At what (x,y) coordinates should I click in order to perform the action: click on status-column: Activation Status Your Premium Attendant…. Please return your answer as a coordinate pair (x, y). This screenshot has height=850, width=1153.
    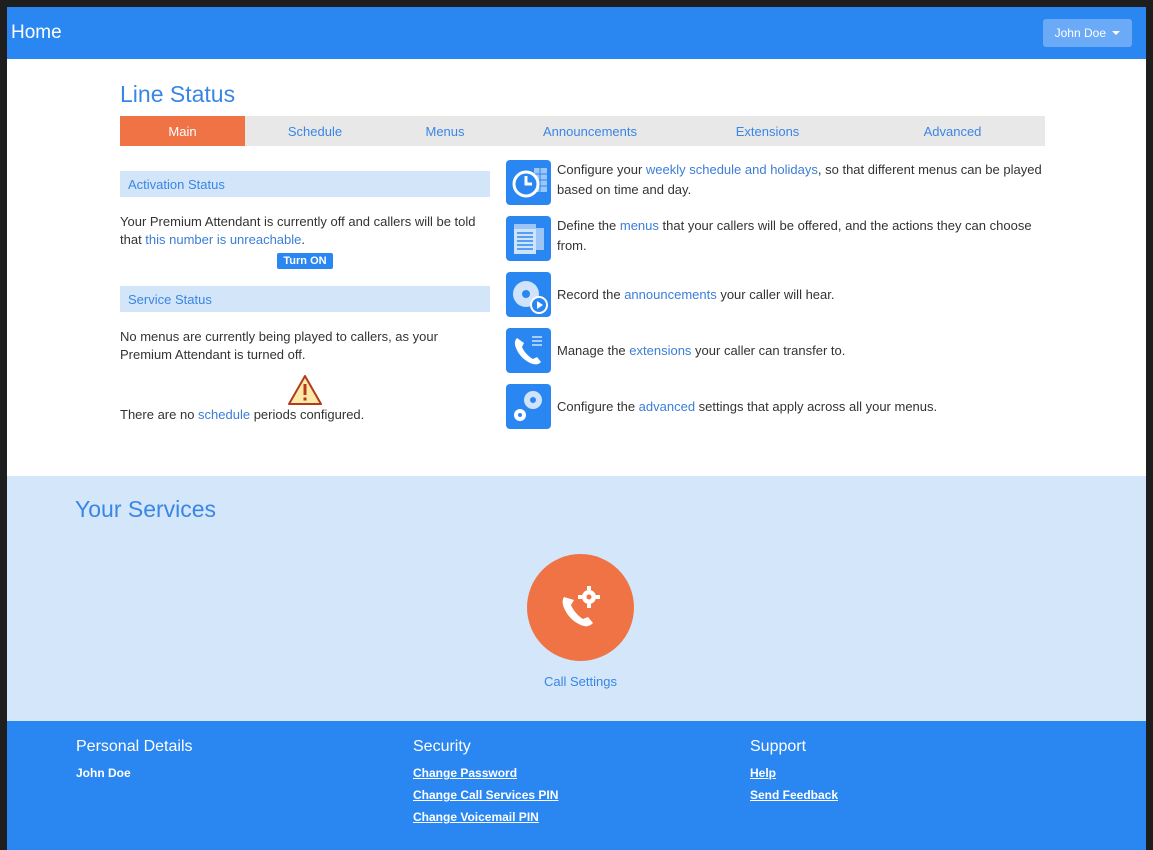
    Looking at the image, I should click on (305, 297).